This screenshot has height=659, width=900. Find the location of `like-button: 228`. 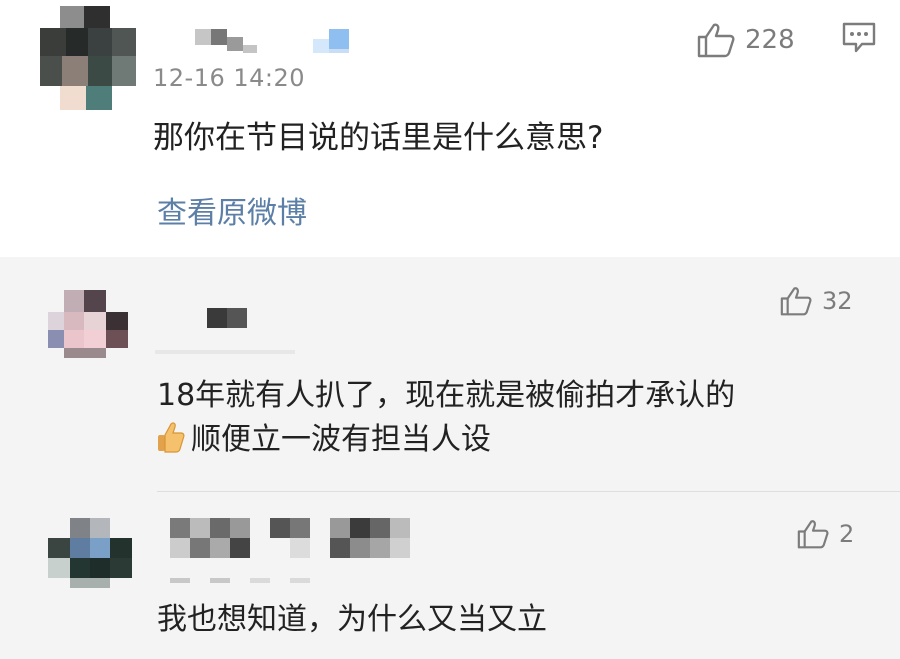

like-button: 228 is located at coordinates (746, 40).